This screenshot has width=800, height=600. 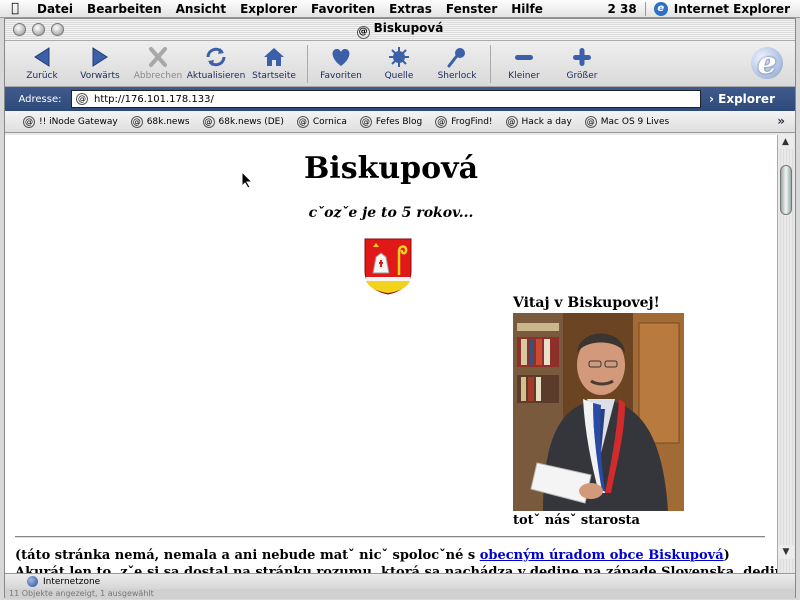 I want to click on favorite-link: @ Hack a day, so click(x=538, y=121).